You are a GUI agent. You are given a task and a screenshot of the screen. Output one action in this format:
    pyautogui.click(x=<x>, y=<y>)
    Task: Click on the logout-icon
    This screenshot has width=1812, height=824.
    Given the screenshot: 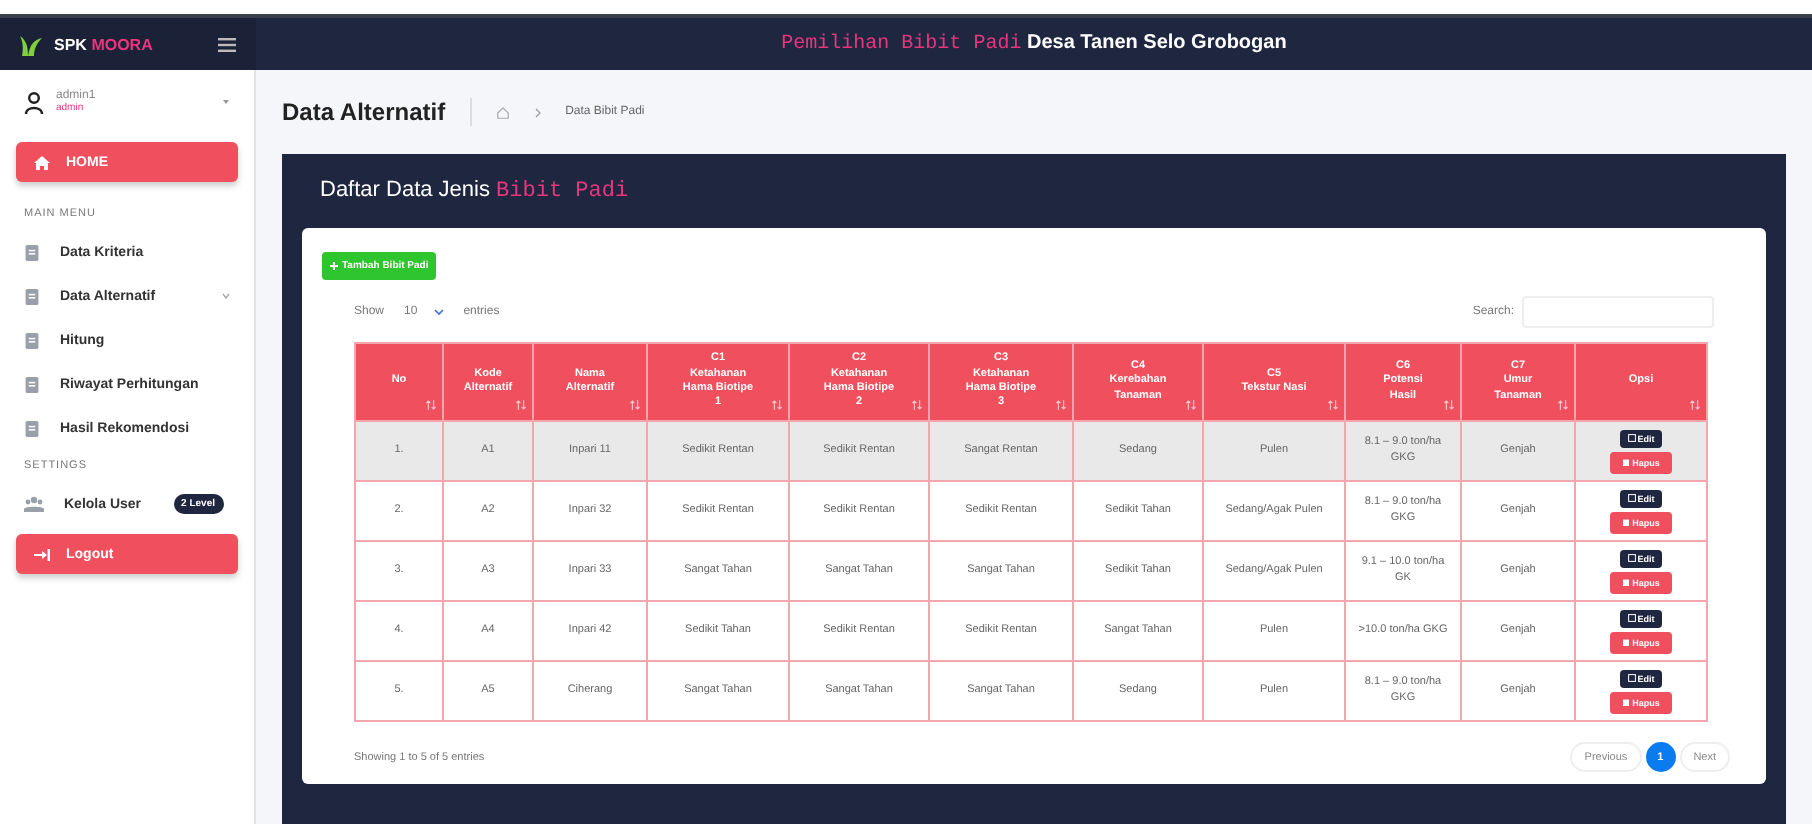 What is the action you would take?
    pyautogui.click(x=42, y=554)
    